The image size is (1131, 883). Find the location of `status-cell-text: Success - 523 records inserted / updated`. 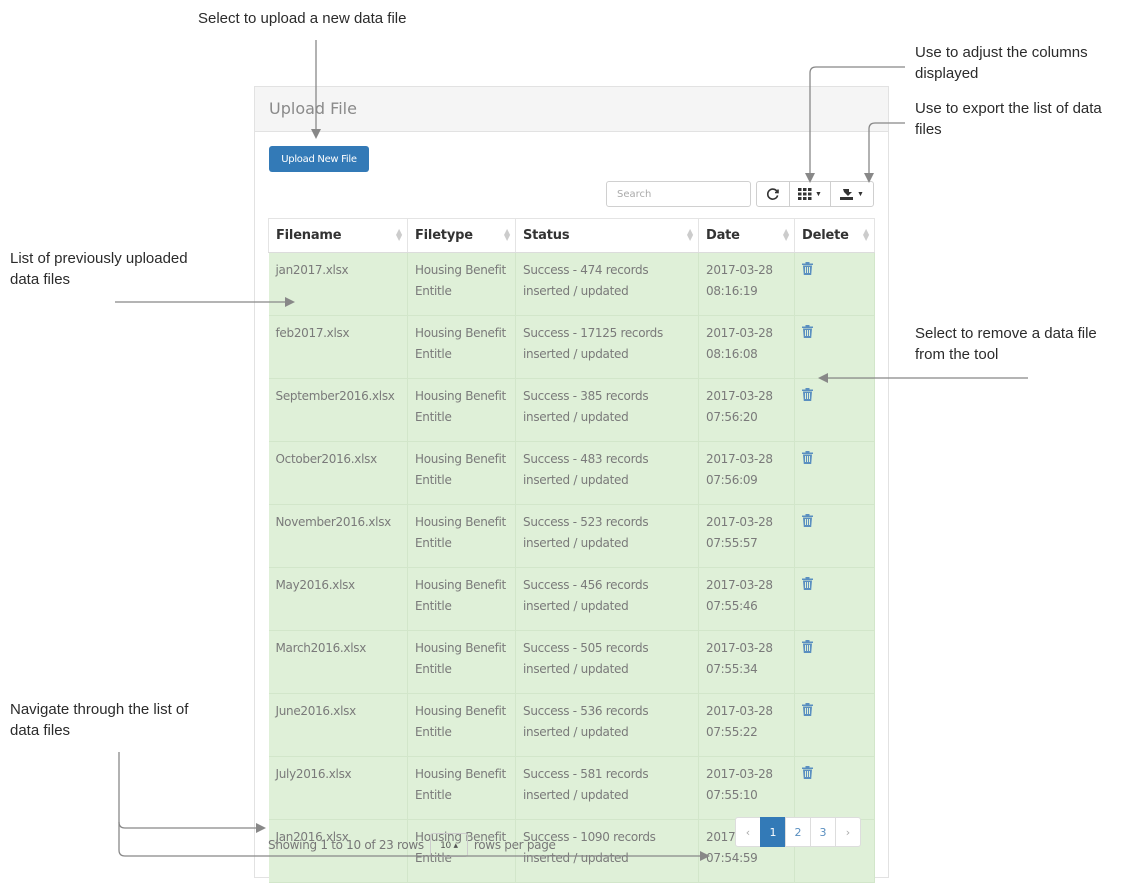

status-cell-text: Success - 523 records inserted / updated is located at coordinates (586, 532).